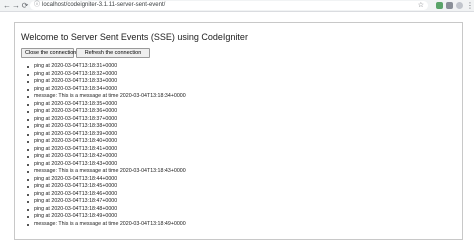 Image resolution: width=474 pixels, height=242 pixels. What do you see at coordinates (459, 5) in the screenshot?
I see `profile-avatar-icon` at bounding box center [459, 5].